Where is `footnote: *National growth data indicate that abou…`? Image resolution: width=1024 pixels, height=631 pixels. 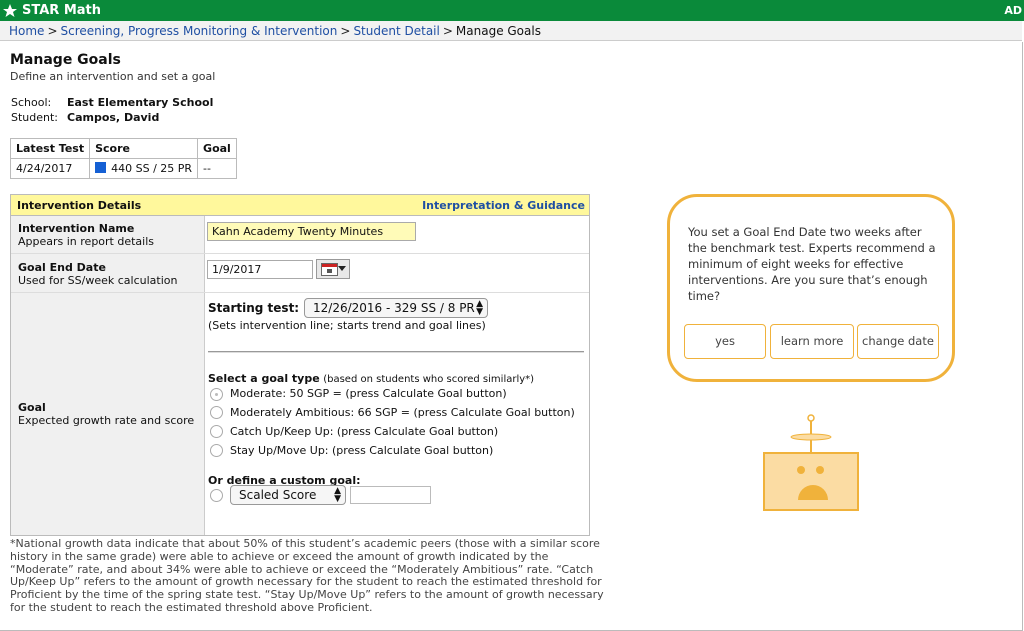 footnote: *National growth data indicate that abou… is located at coordinates (307, 575).